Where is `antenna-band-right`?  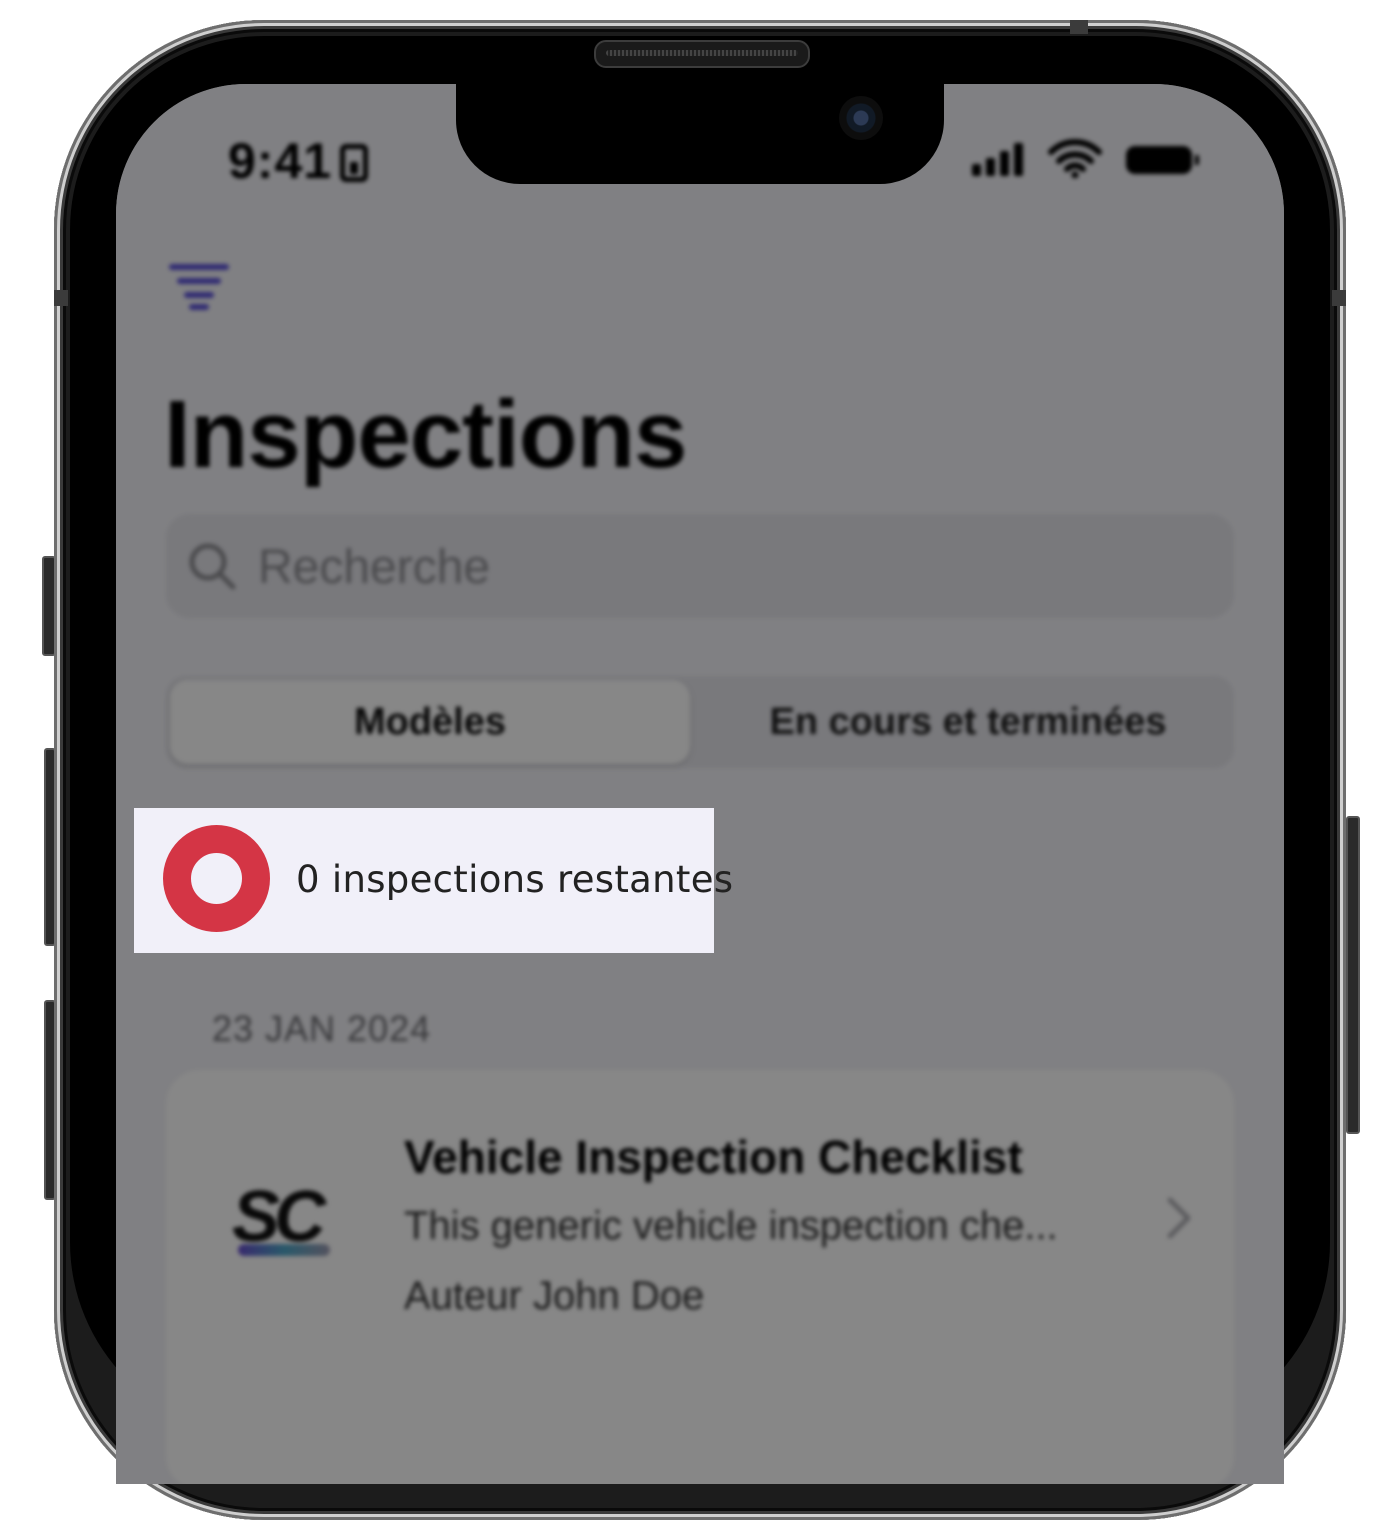
antenna-band-right is located at coordinates (1339, 298).